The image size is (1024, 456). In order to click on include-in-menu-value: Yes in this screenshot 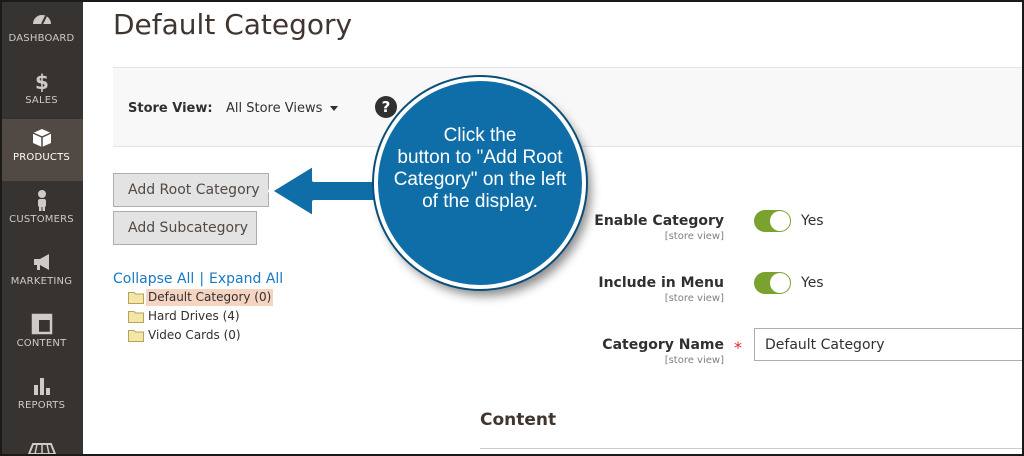, I will do `click(812, 283)`.